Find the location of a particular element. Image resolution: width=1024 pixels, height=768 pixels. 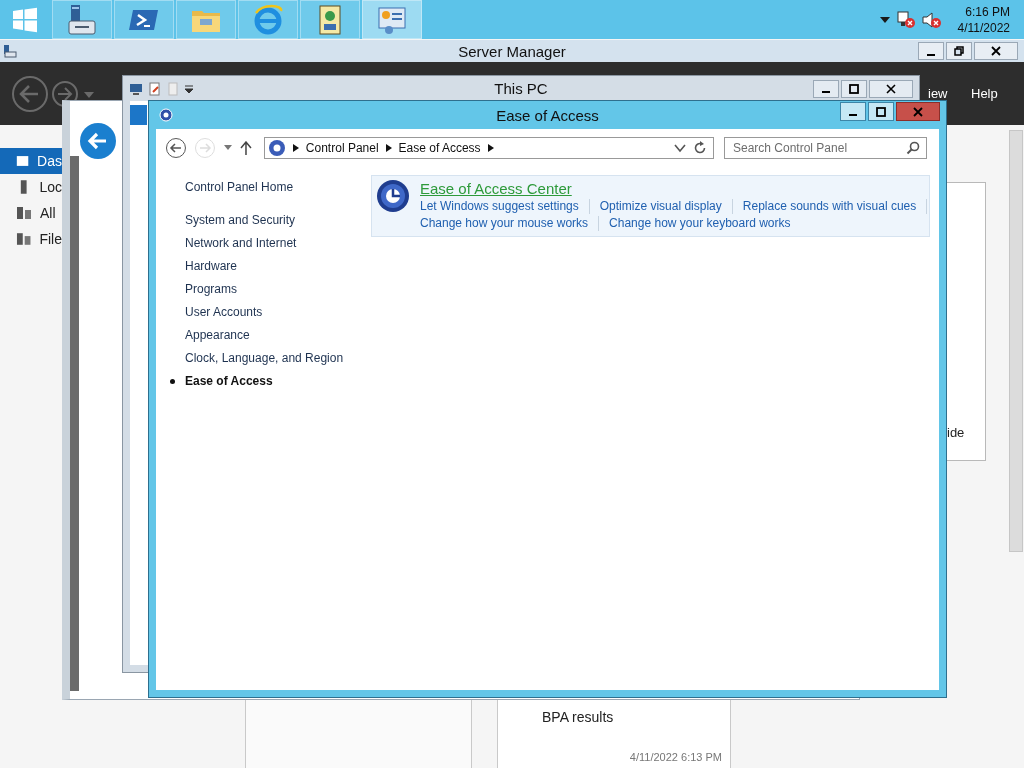

nav-link: Programs is located at coordinates (278, 289).